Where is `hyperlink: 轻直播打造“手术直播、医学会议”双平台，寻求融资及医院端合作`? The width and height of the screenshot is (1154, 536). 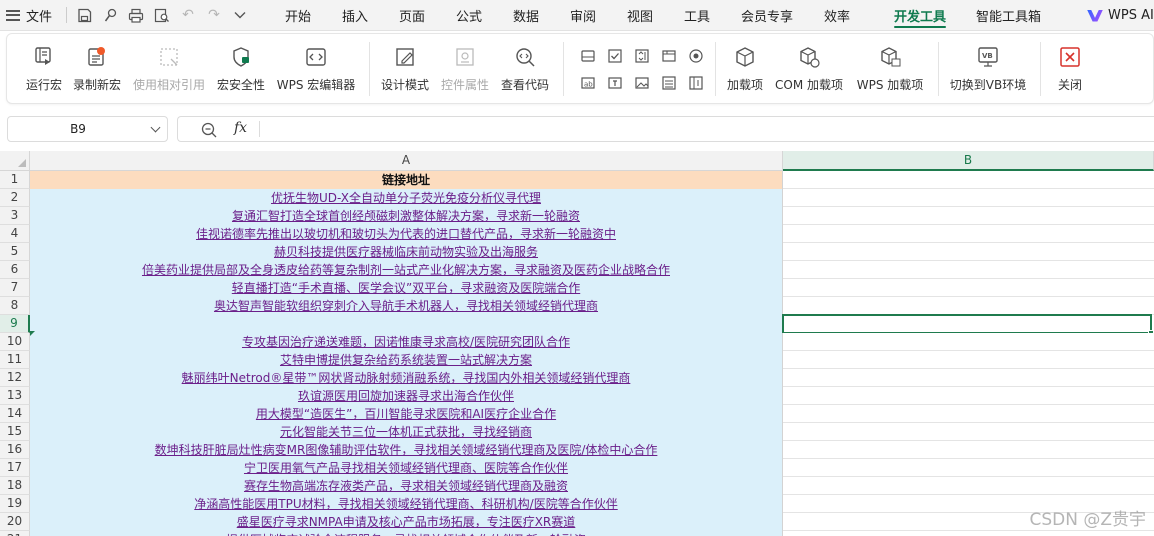
hyperlink: 轻直播打造“手术直播、医学会议”双平台，寻求融资及医院端合作 is located at coordinates (406, 288).